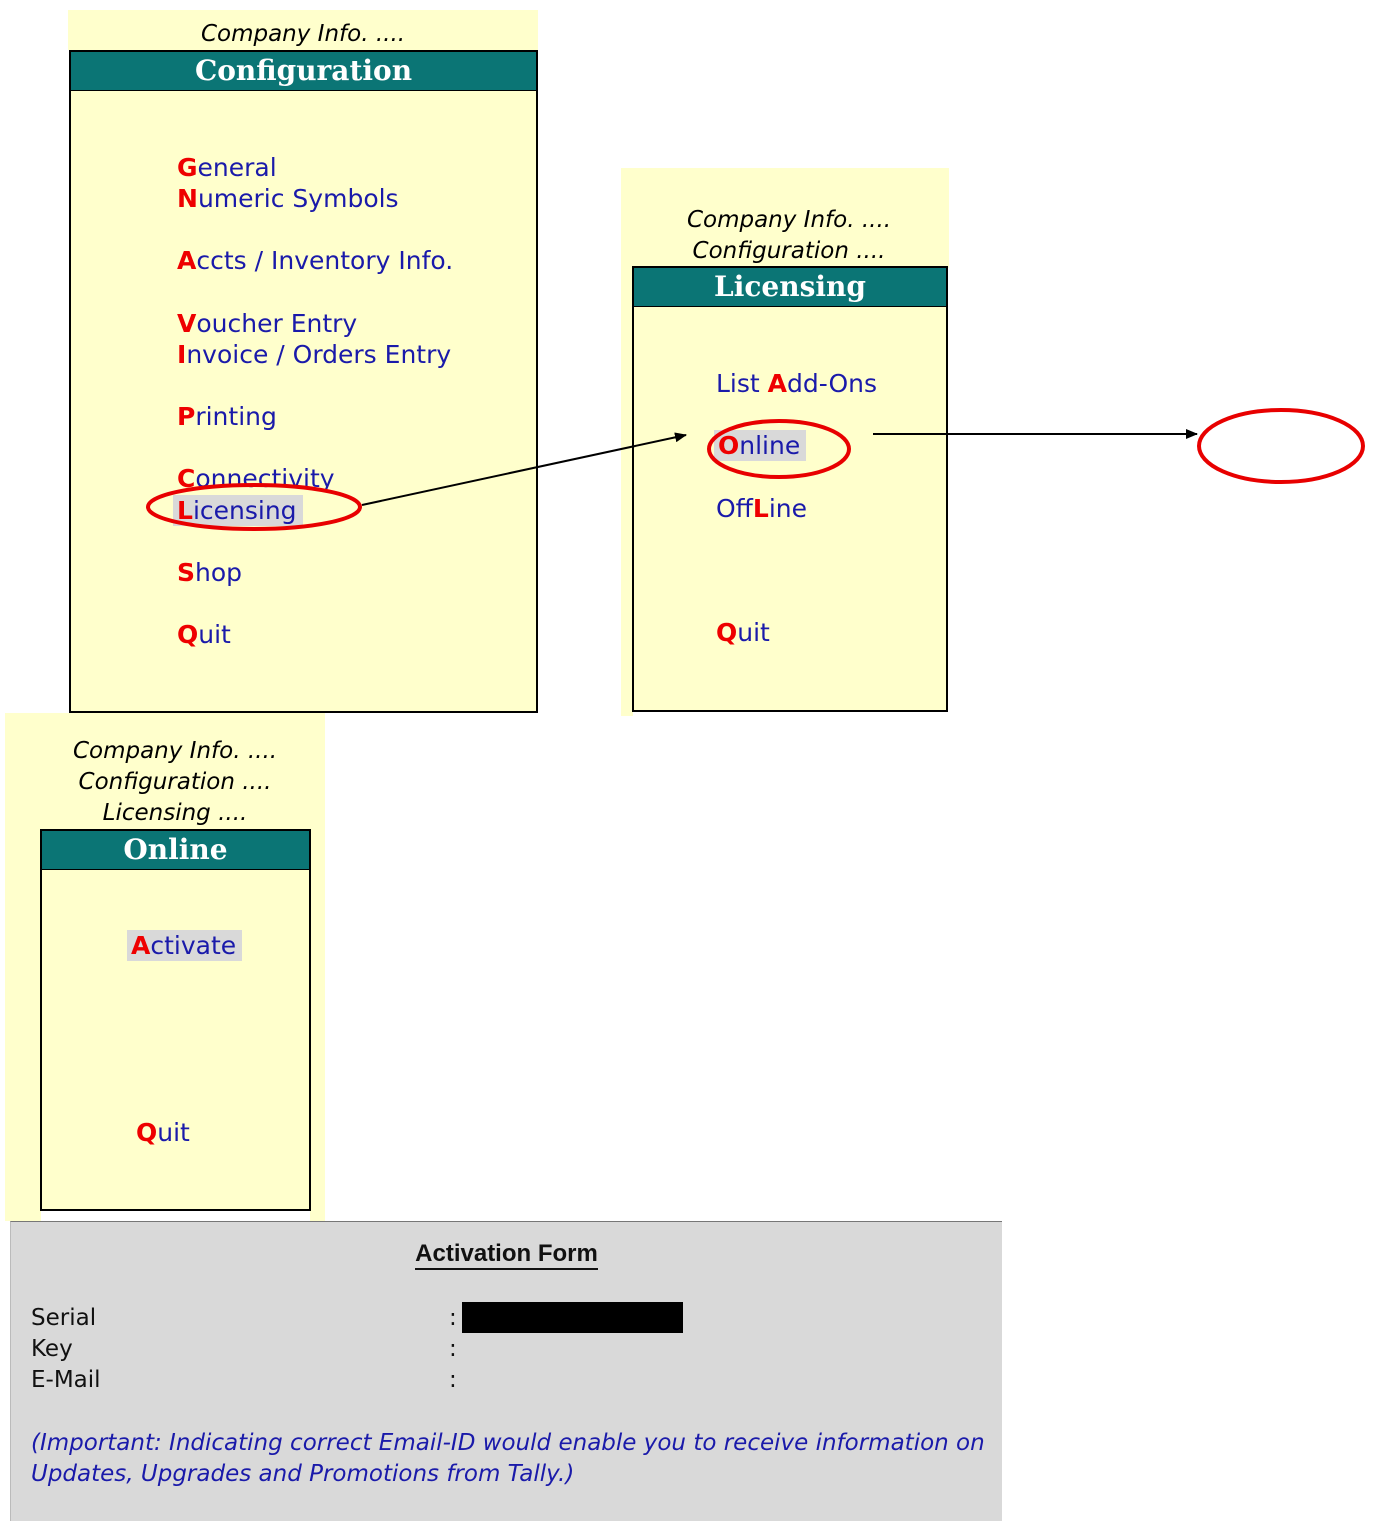 The height and width of the screenshot is (1521, 1380). I want to click on menu-item-label: ccts / Inventory Info., so click(325, 260).